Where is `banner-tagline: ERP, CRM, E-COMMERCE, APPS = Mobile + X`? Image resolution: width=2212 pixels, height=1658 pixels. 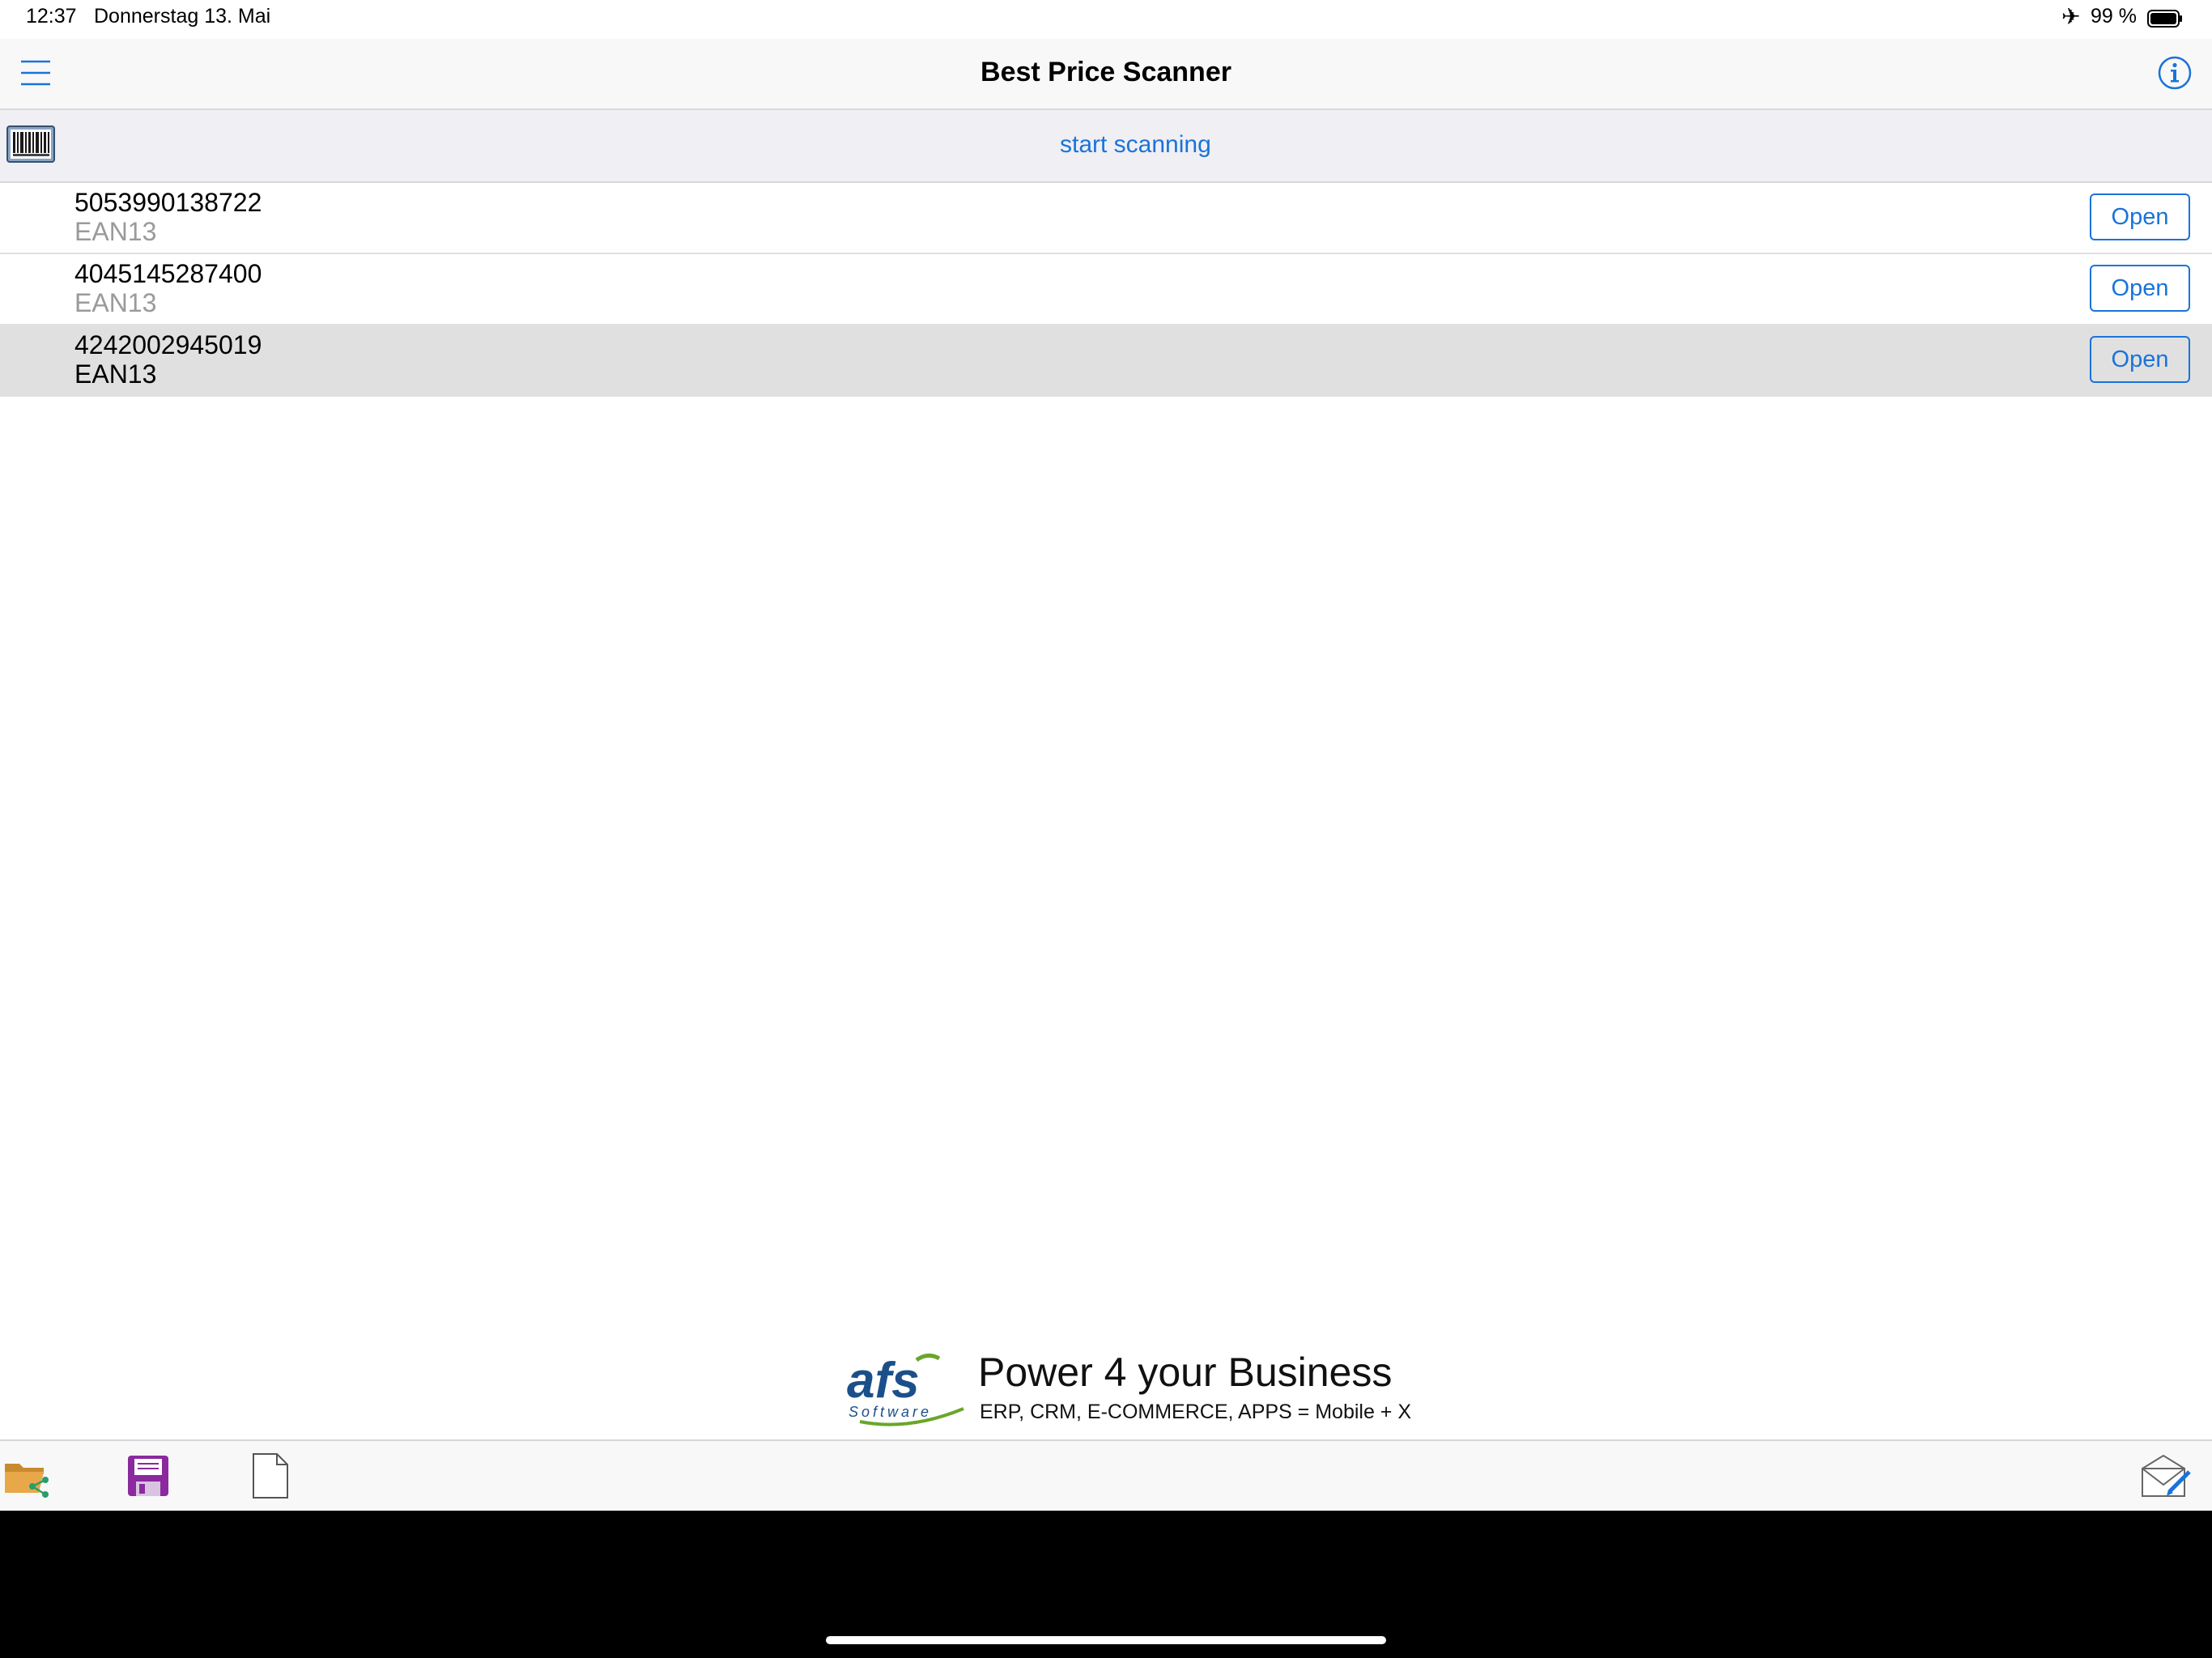 banner-tagline: ERP, CRM, E-COMMERCE, APPS = Mobile + X is located at coordinates (1196, 1412).